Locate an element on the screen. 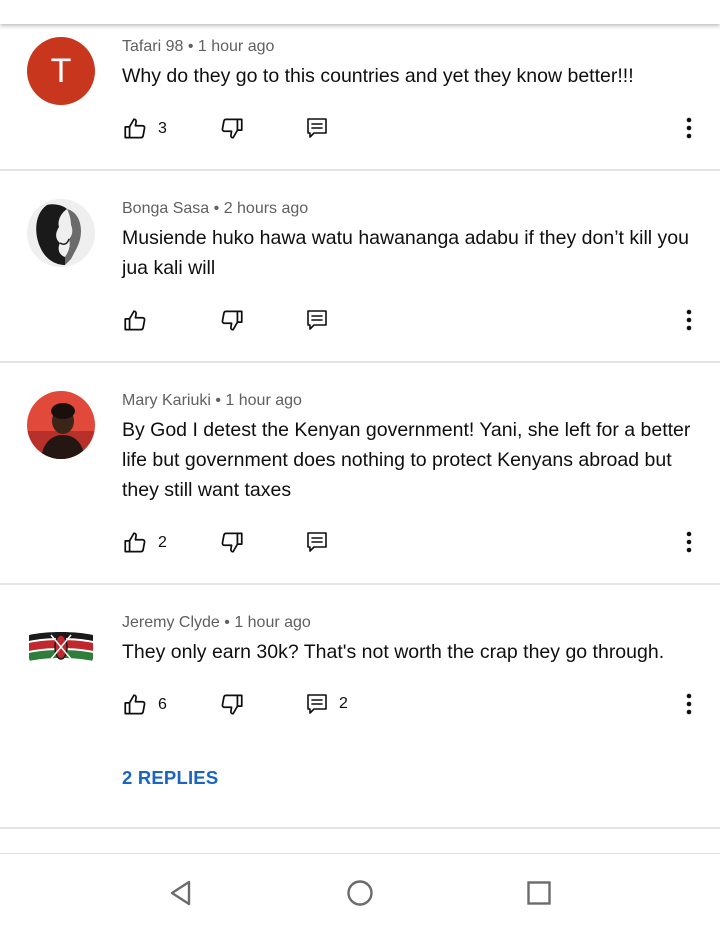 The width and height of the screenshot is (720, 936). comment-meta: Jeremy Clyde • 1 hour ago is located at coordinates (216, 623).